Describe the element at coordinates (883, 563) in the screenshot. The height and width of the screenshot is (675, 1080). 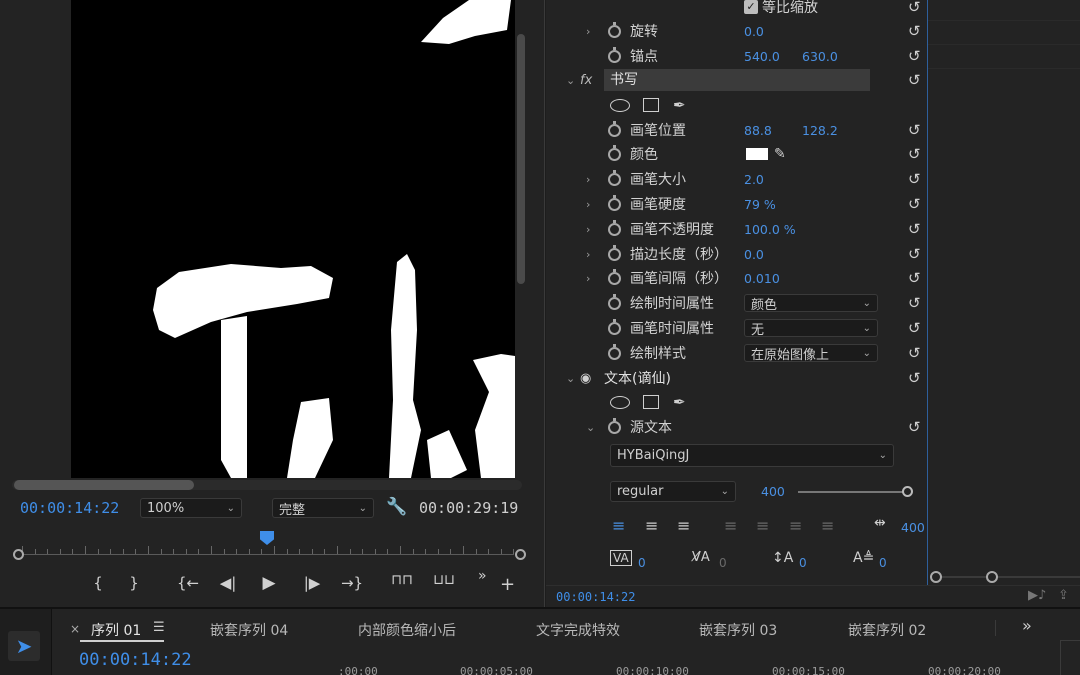
I see `baseline-shift-value: 0` at that location.